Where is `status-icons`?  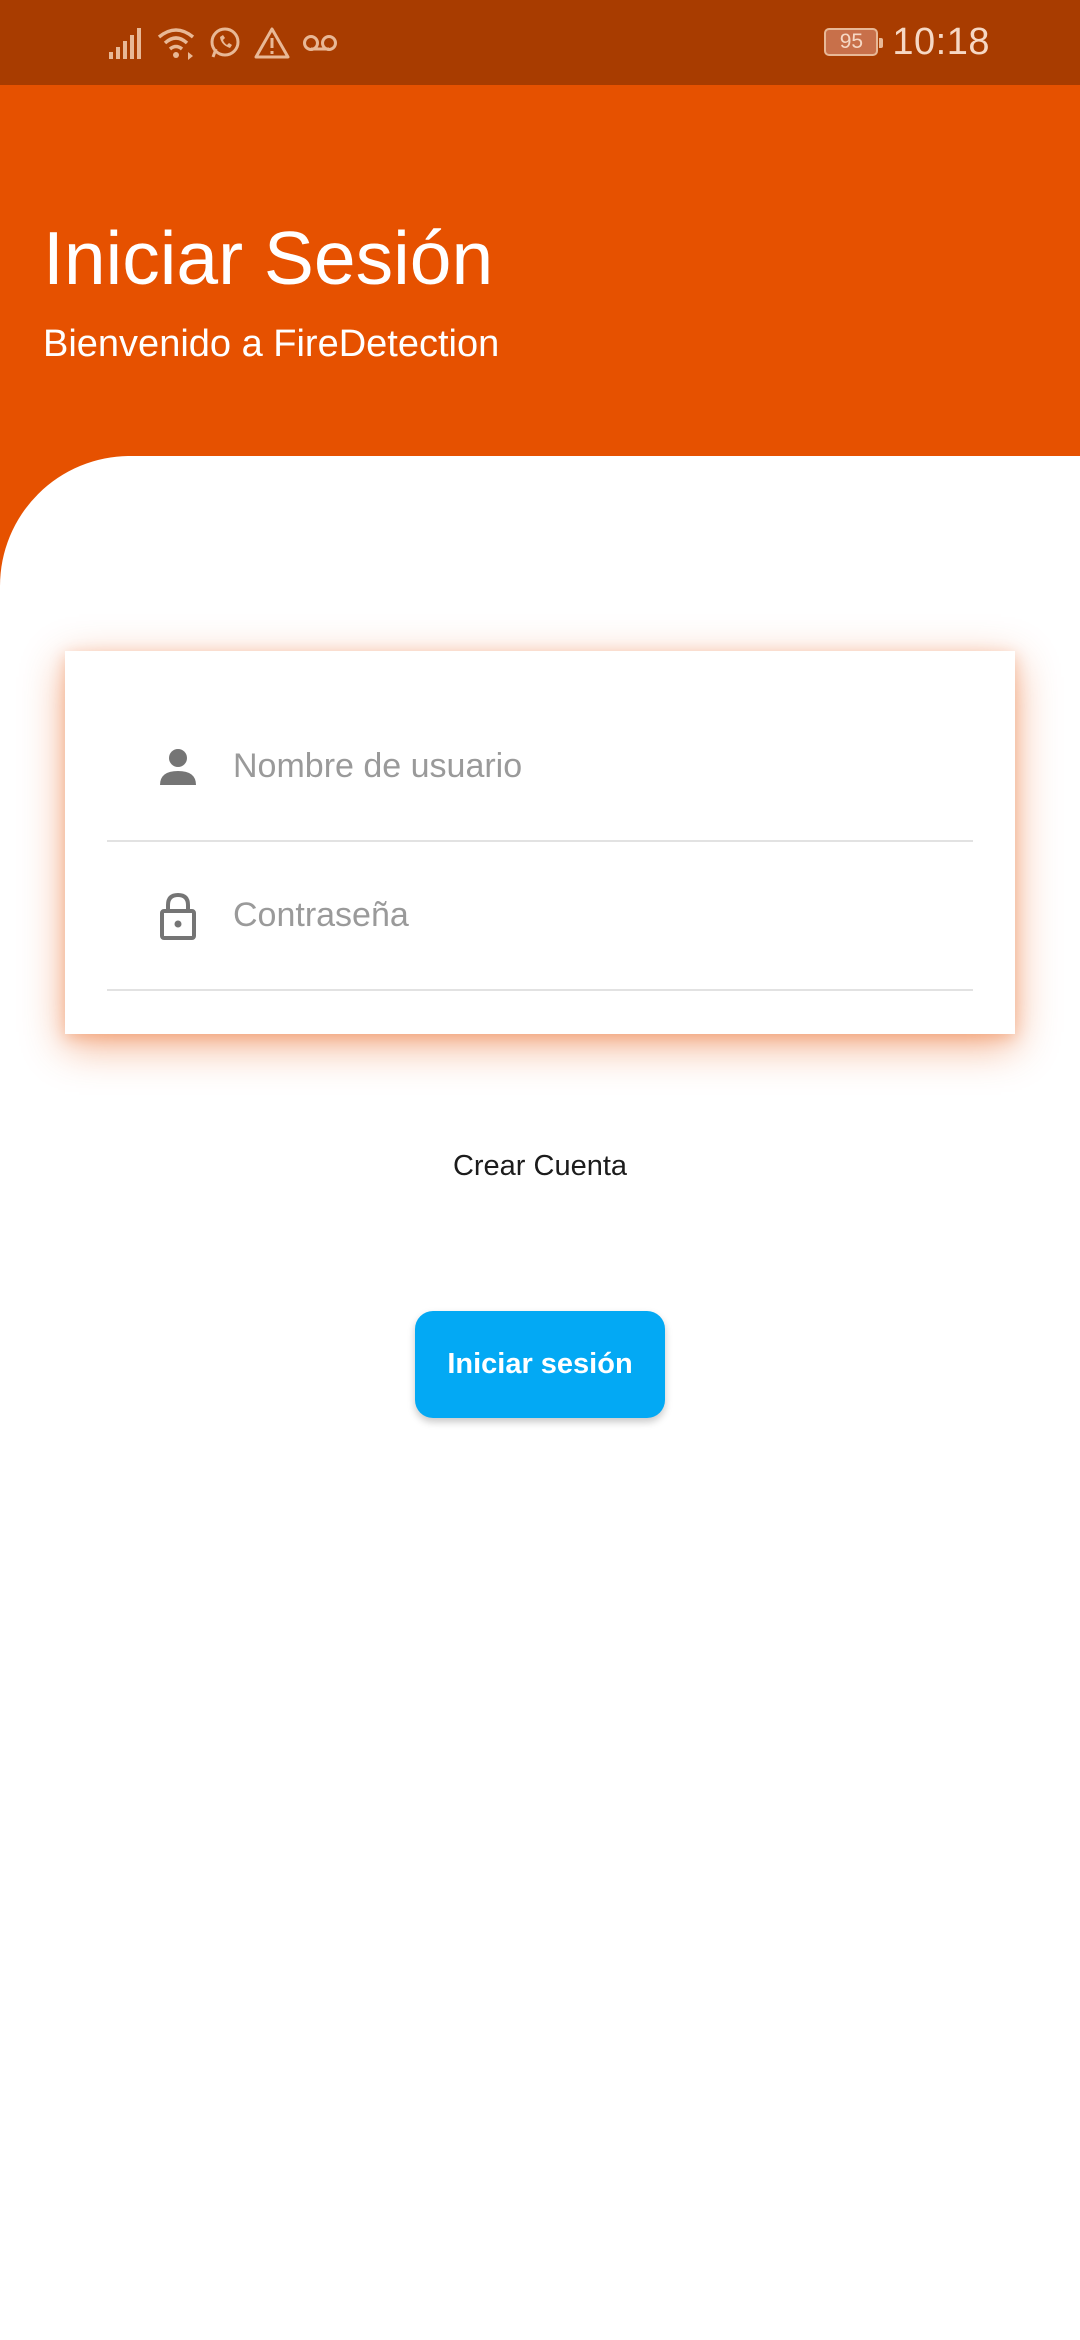 status-icons is located at coordinates (223, 43).